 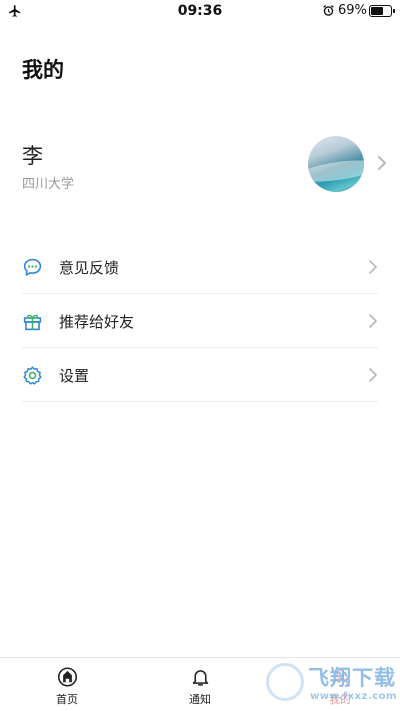 What do you see at coordinates (200, 678) in the screenshot?
I see `bell-icon` at bounding box center [200, 678].